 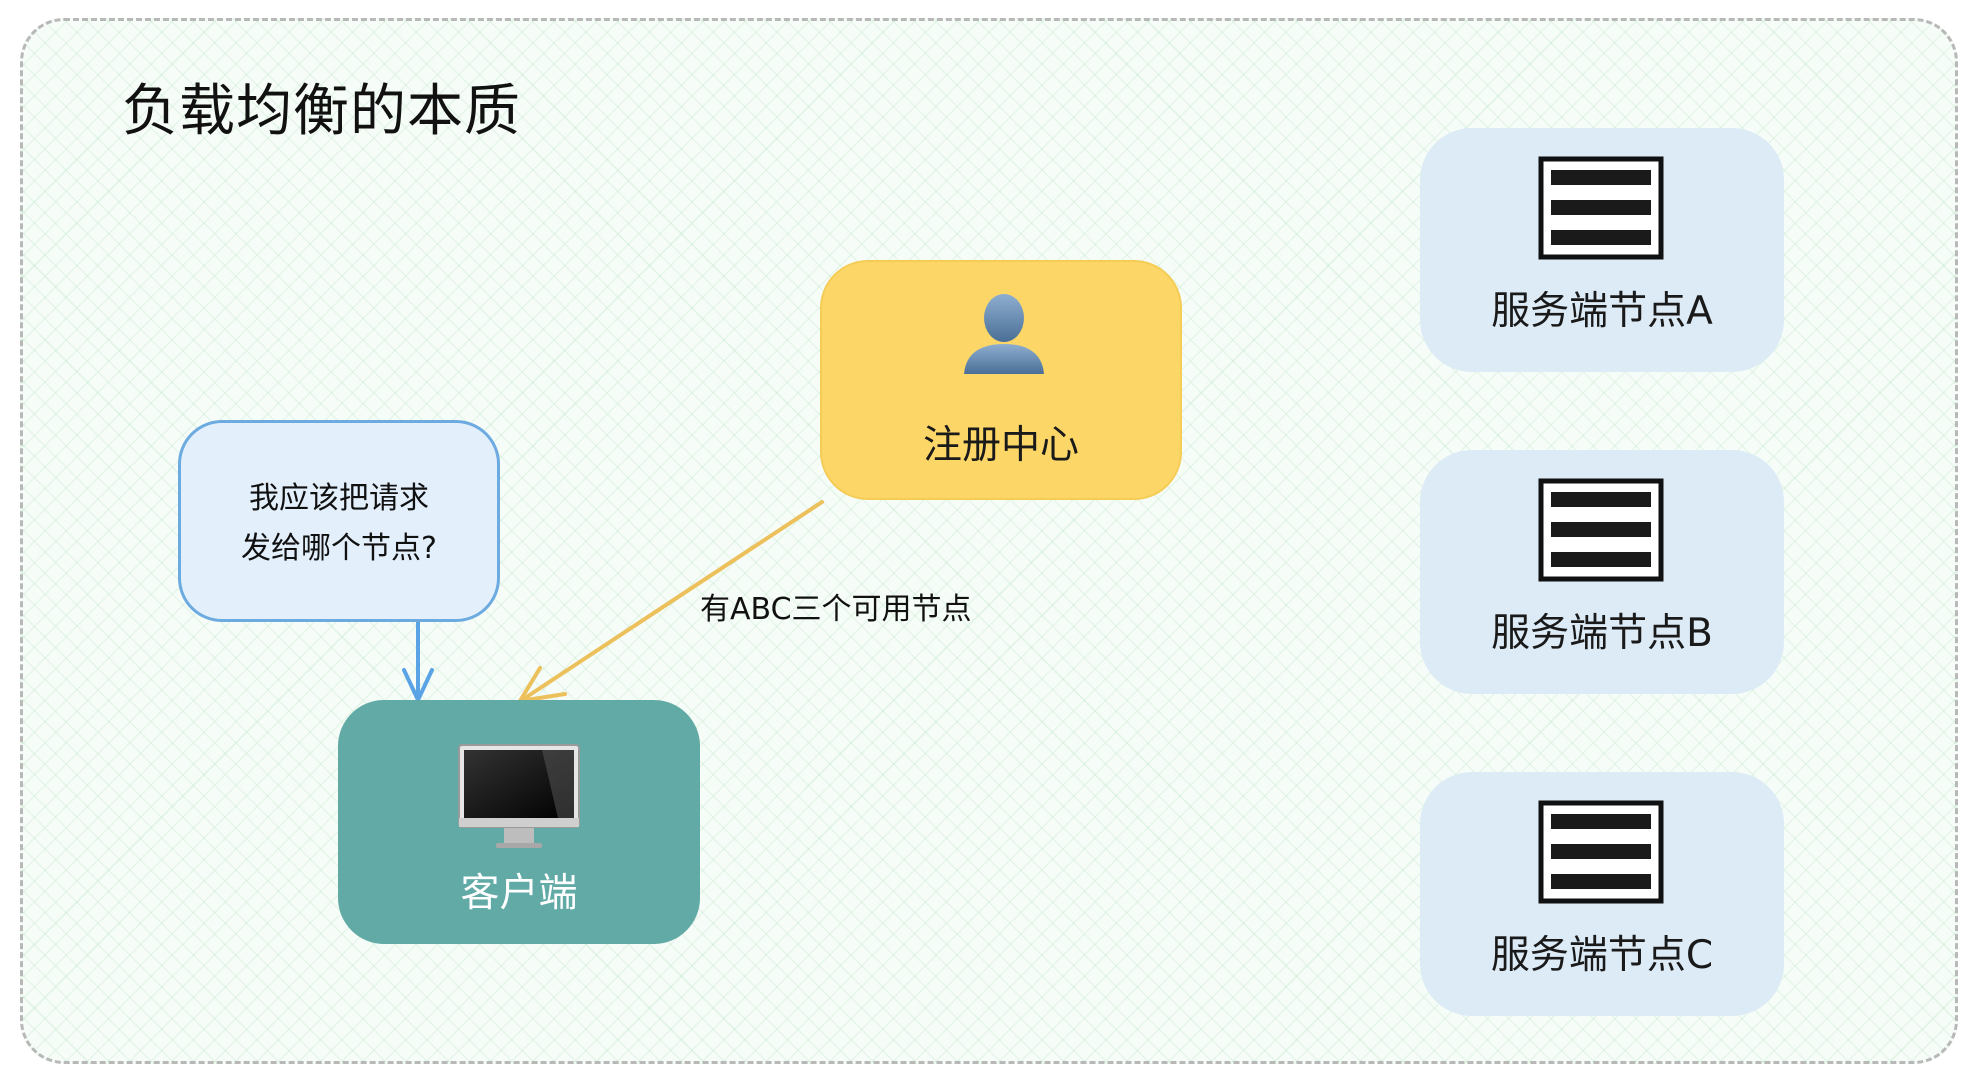 I want to click on bubble-text-line-2: 发给哪个节点?, so click(x=339, y=548).